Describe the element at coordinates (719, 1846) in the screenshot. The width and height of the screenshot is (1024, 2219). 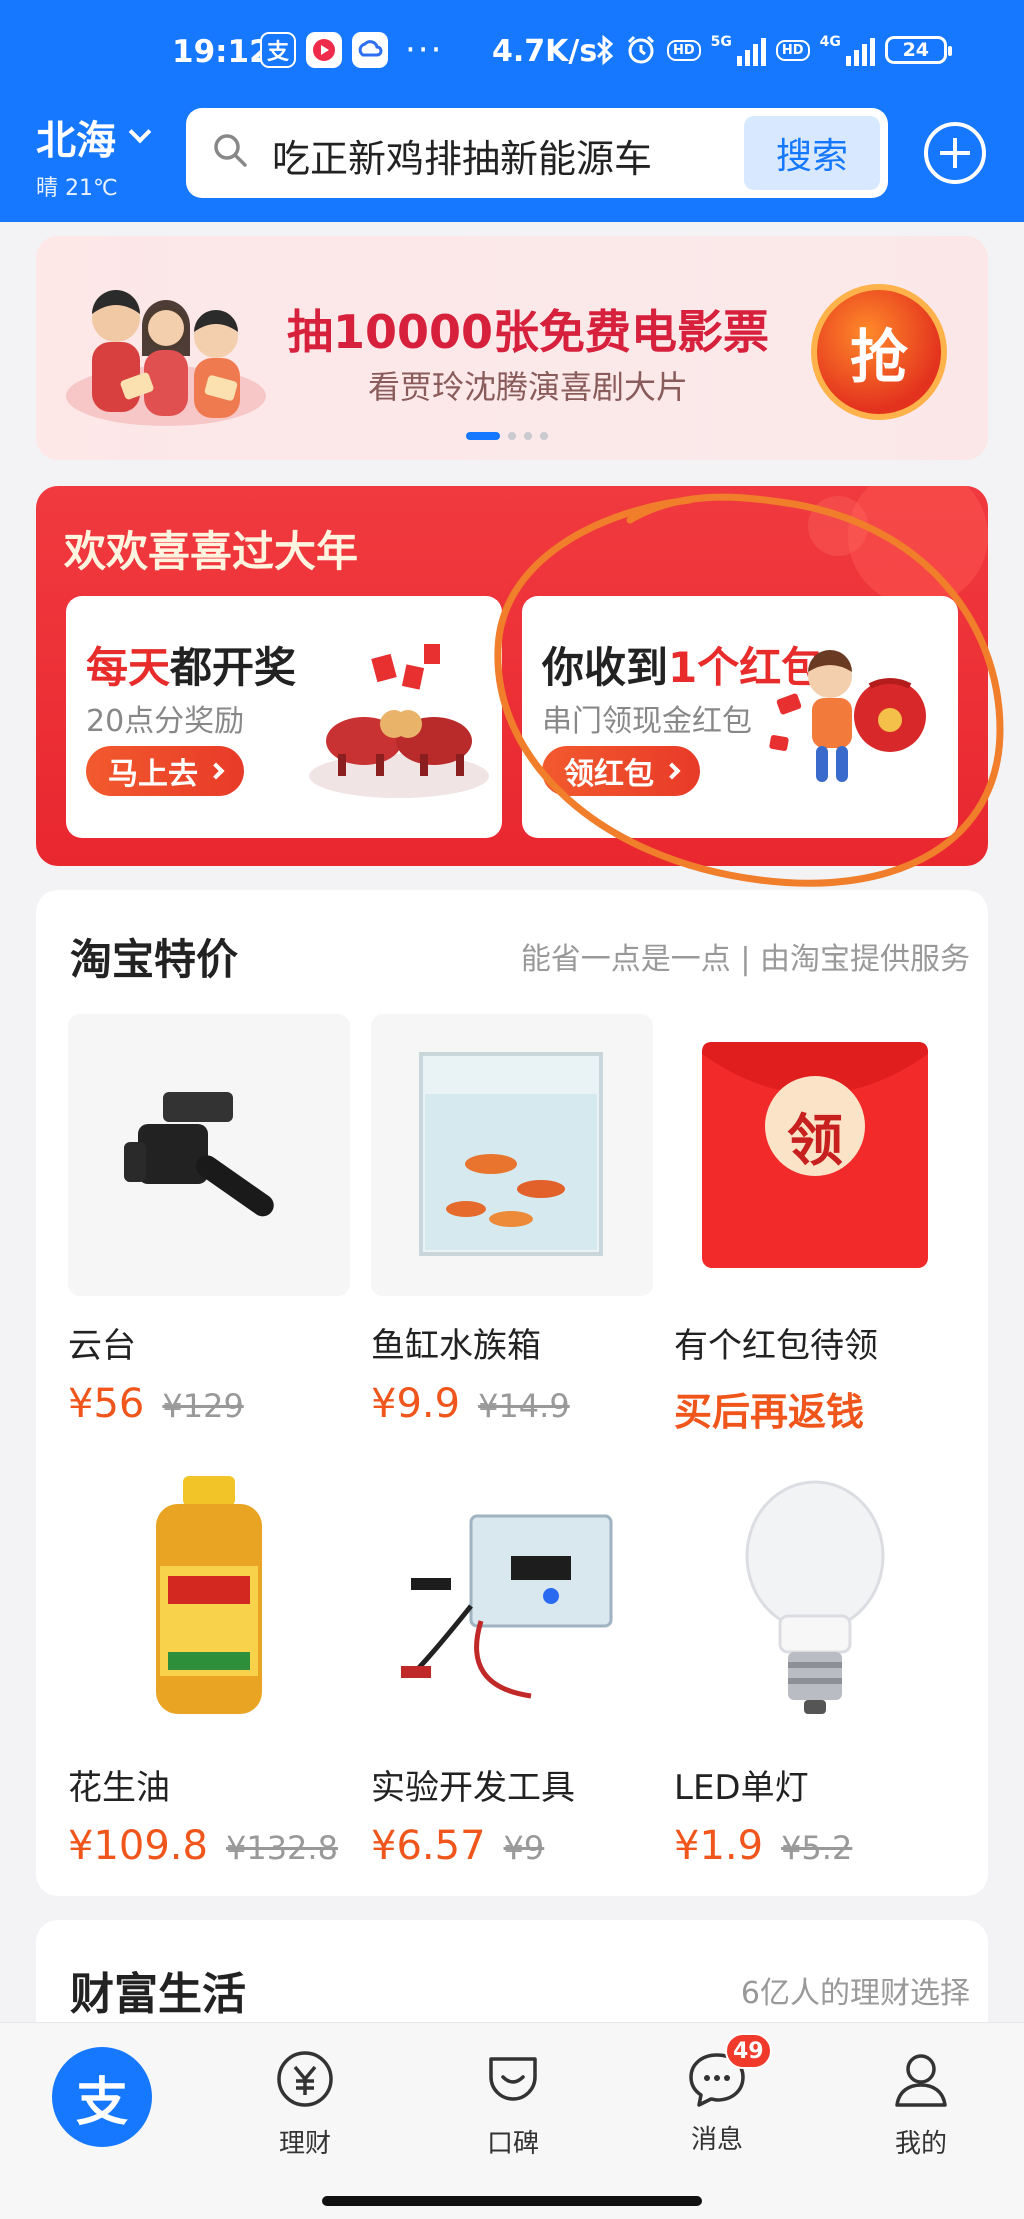
I see `product-price: ¥1.9` at that location.